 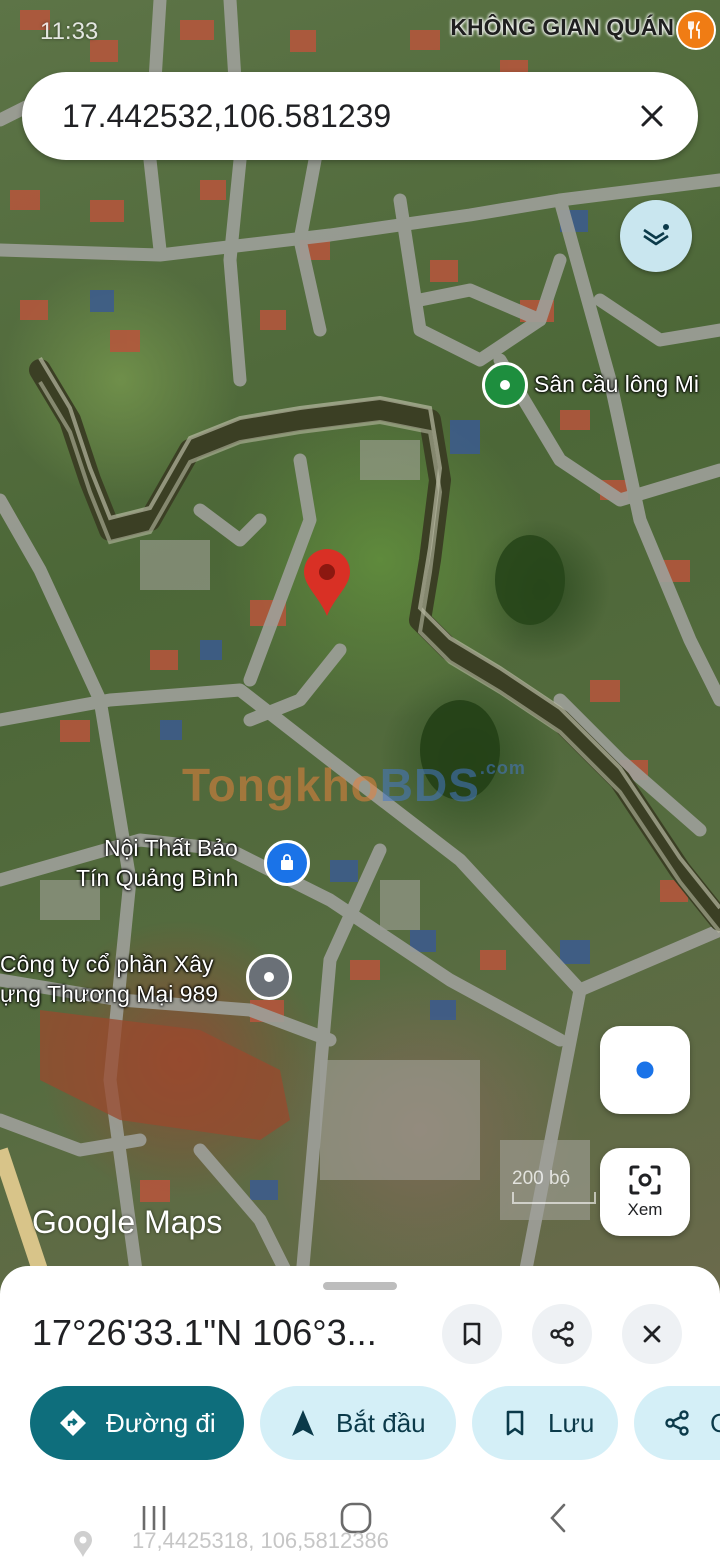 What do you see at coordinates (69, 31) in the screenshot?
I see `status-time: 11:33` at bounding box center [69, 31].